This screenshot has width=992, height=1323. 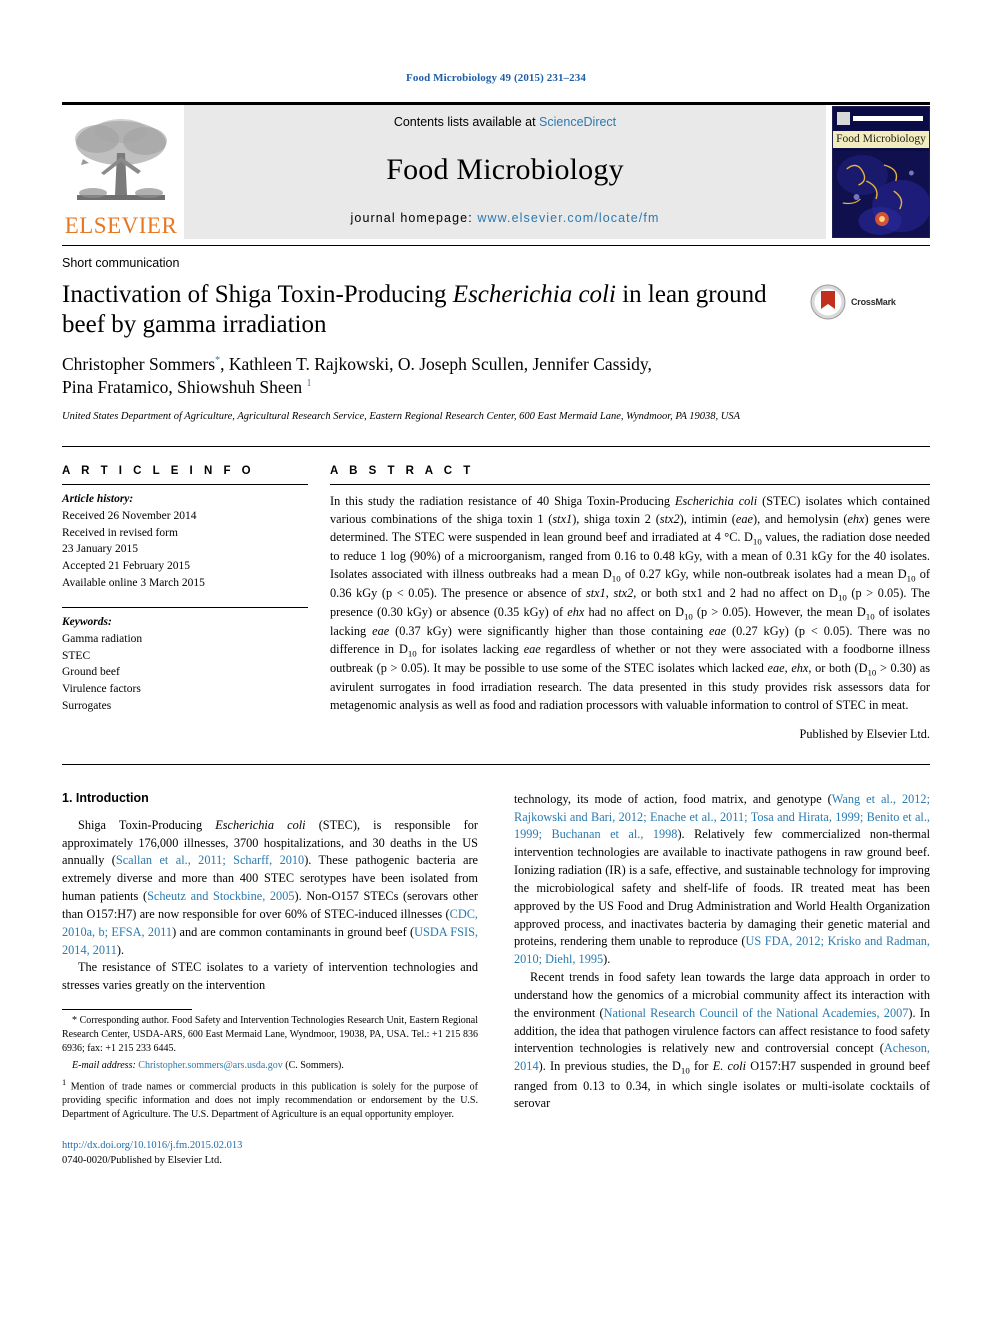 I want to click on history-item-1: Received in revised form, so click(x=120, y=532).